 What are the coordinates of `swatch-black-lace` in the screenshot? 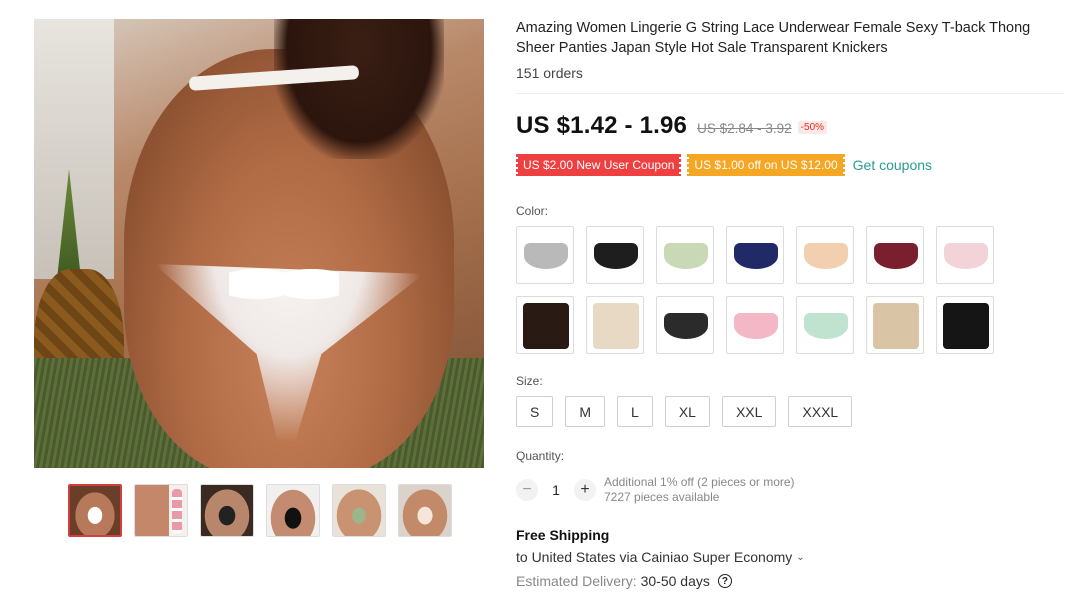 It's located at (615, 255).